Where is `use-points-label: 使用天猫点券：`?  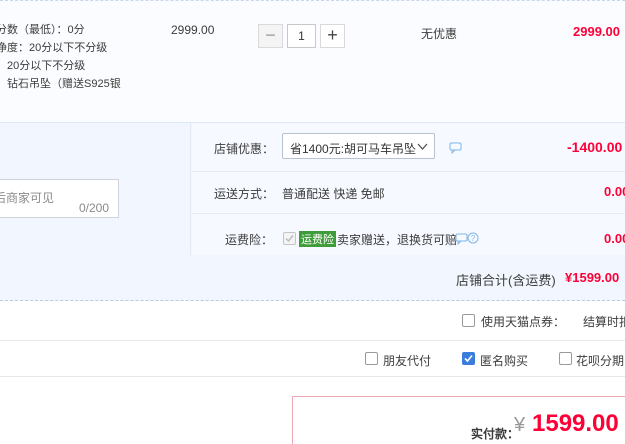
use-points-label: 使用天猫点券： is located at coordinates (523, 322).